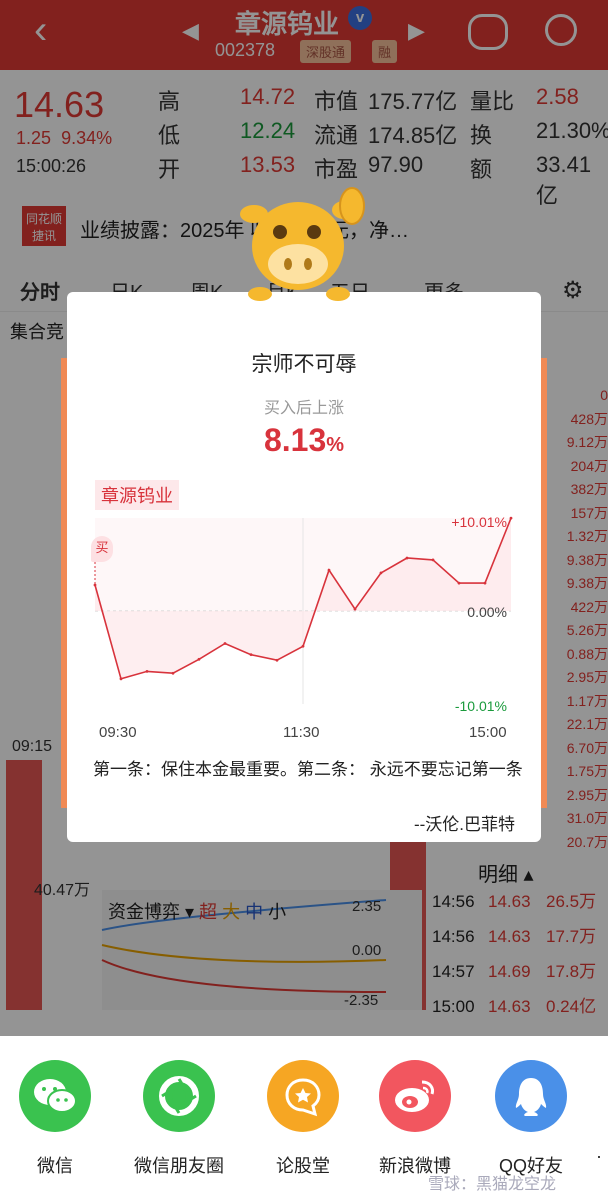 This screenshot has height=1198, width=608. Describe the element at coordinates (511, 518) in the screenshot. I see `price-point-15:00` at that location.